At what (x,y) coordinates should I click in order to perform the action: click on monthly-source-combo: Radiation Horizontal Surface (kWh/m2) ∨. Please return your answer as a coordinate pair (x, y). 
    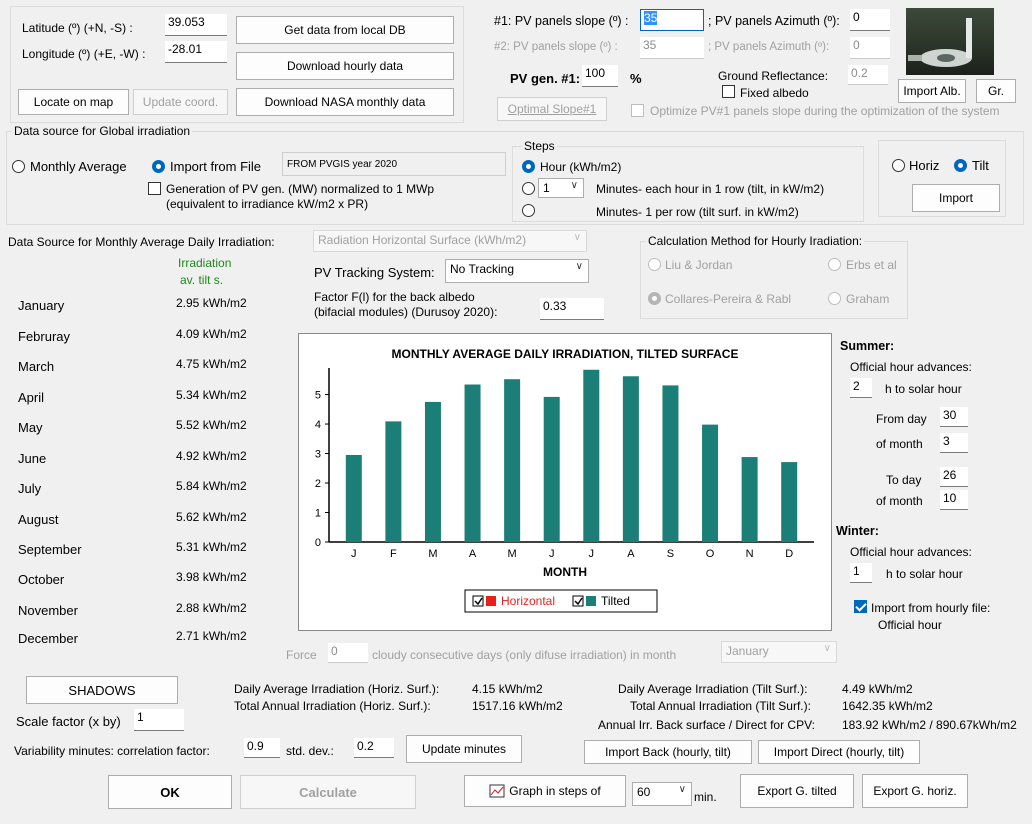
    Looking at the image, I should click on (450, 241).